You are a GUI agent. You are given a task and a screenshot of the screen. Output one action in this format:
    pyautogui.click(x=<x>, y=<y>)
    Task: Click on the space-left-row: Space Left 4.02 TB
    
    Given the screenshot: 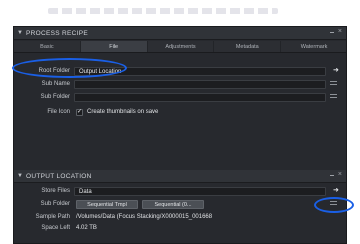 What is the action you would take?
    pyautogui.click(x=180, y=228)
    